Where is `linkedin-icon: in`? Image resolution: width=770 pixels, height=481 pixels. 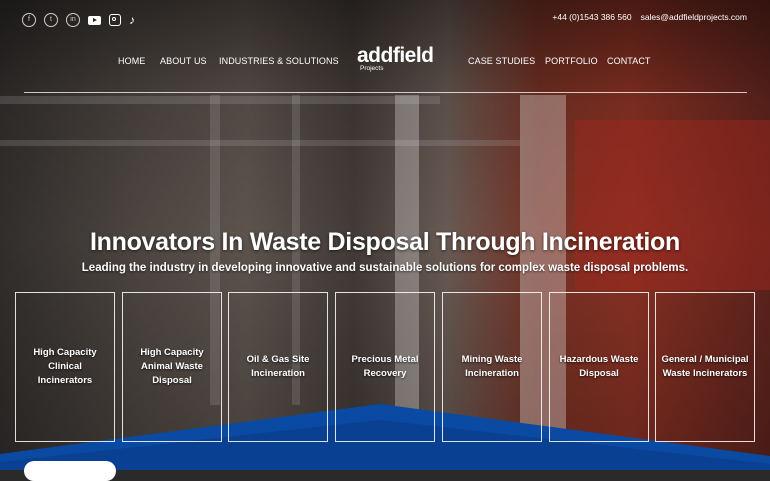 linkedin-icon: in is located at coordinates (73, 20).